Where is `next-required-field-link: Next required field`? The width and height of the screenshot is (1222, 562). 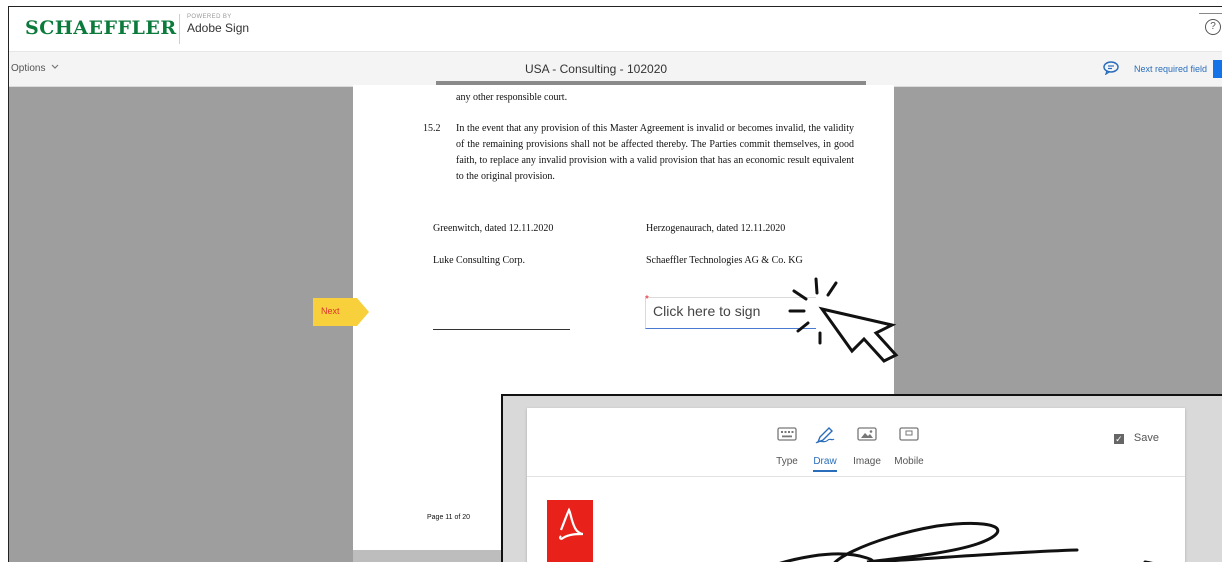 next-required-field-link: Next required field is located at coordinates (1170, 69).